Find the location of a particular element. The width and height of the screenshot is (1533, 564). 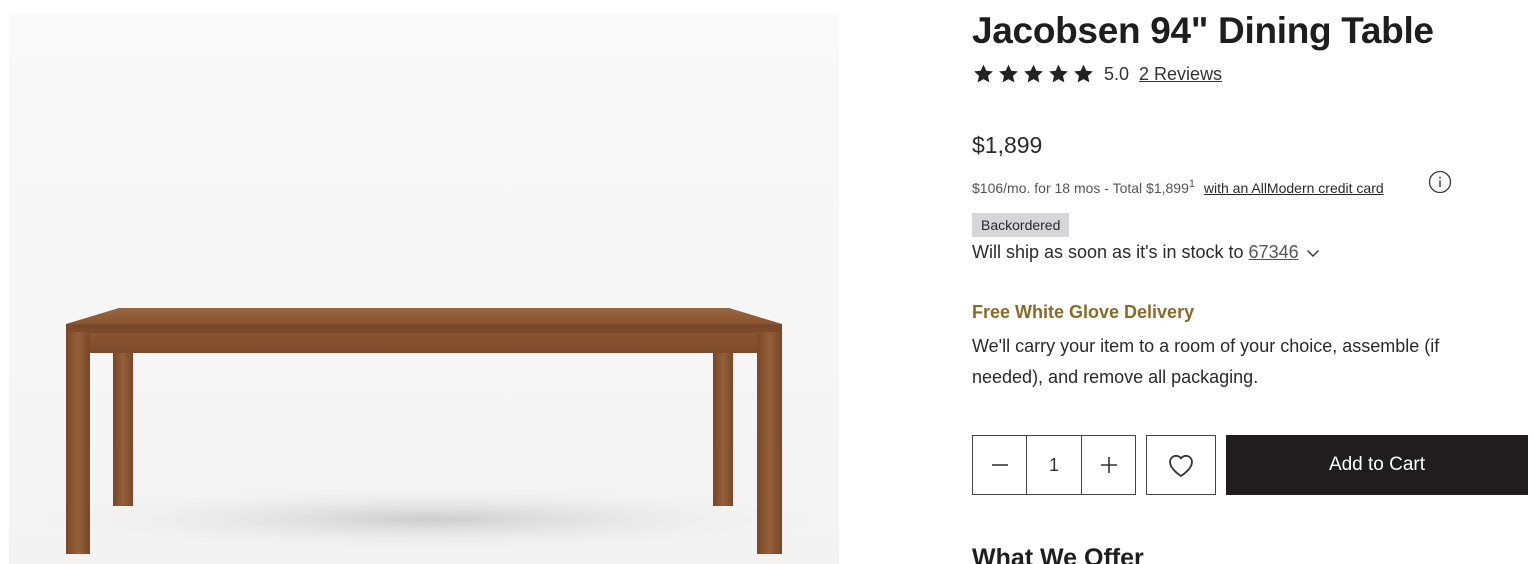

heart-icon is located at coordinates (1181, 465).